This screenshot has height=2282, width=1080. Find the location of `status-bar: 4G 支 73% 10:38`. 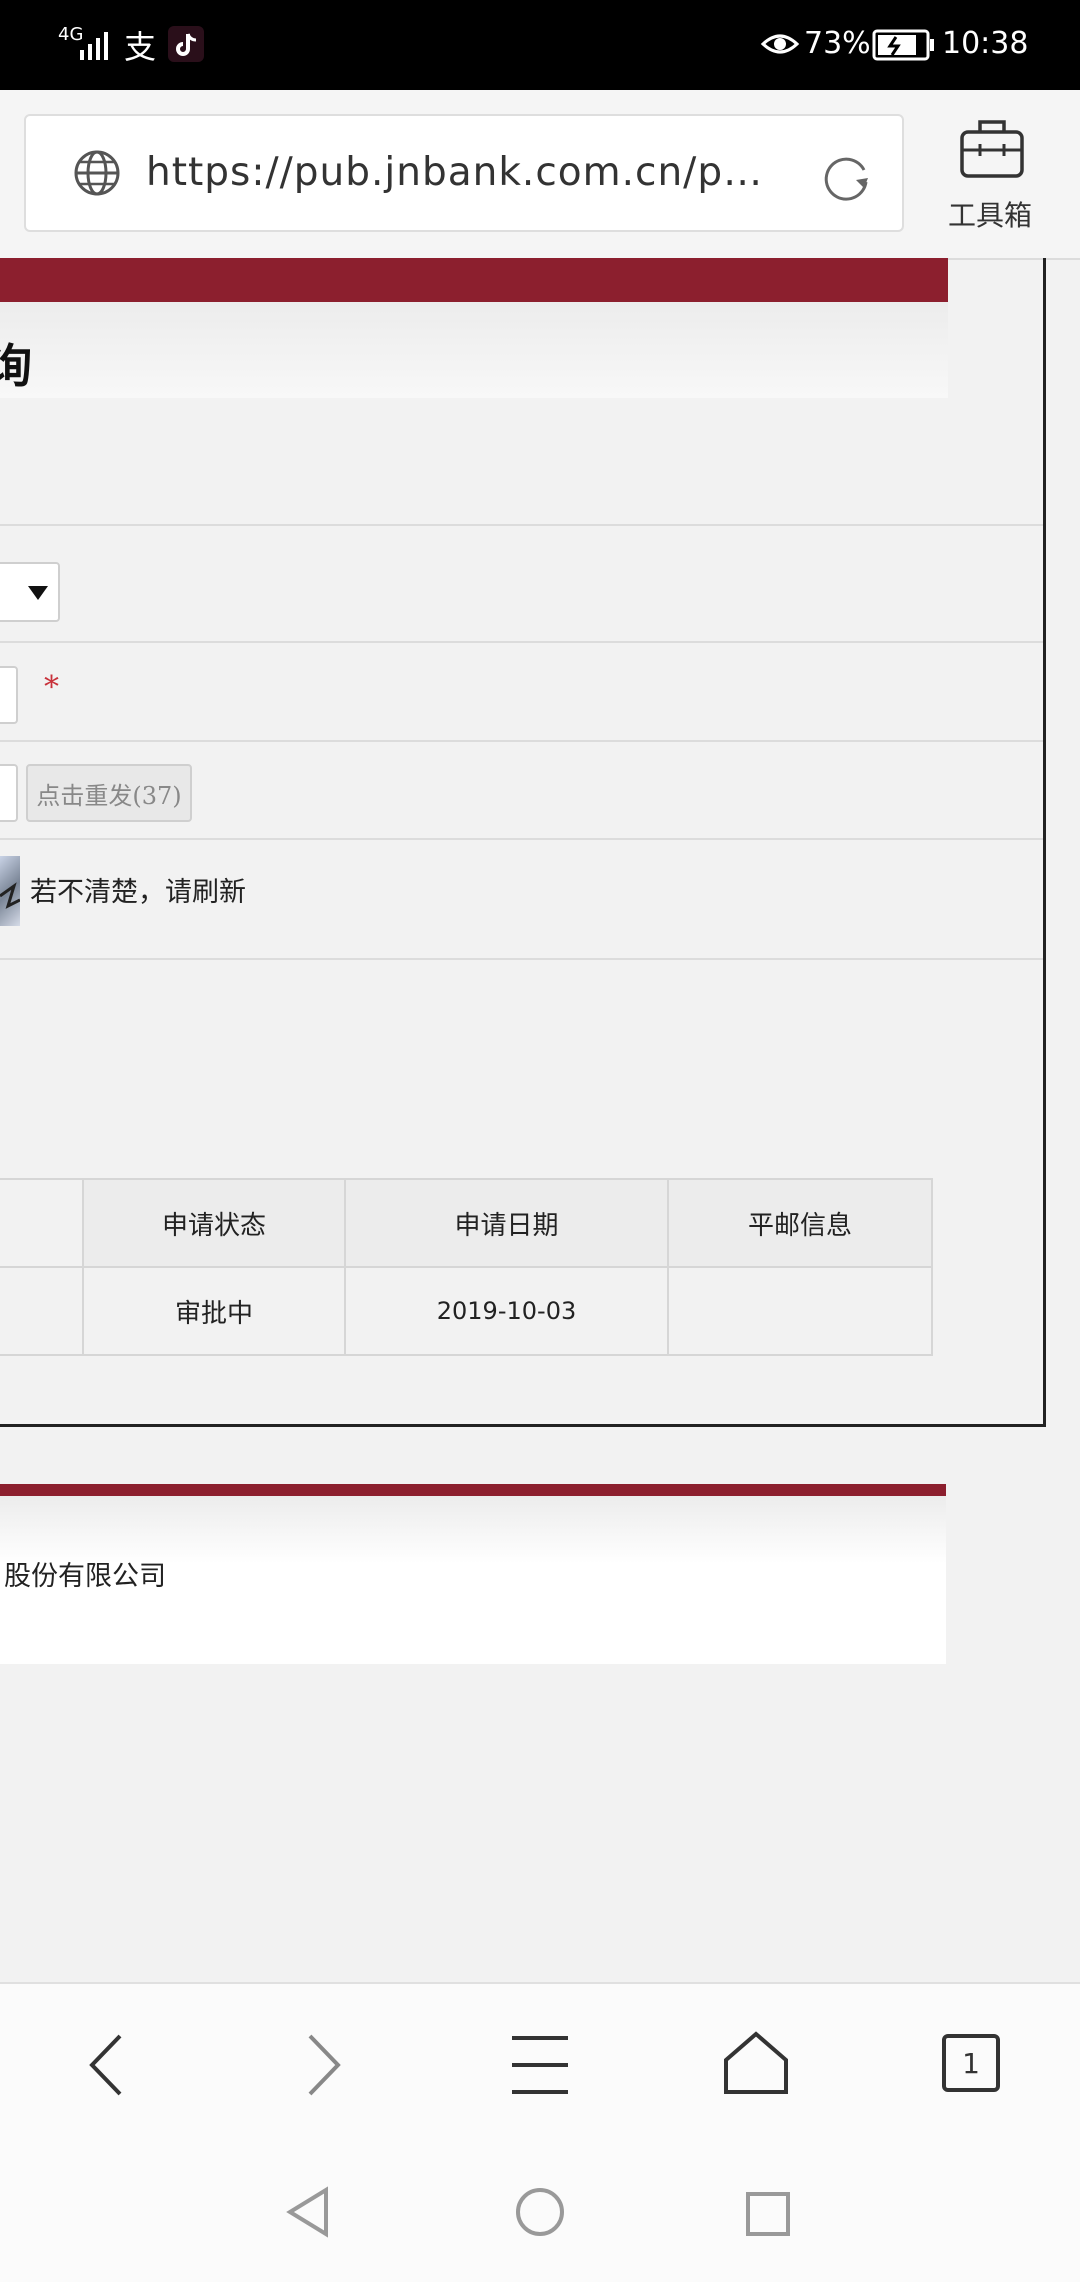

status-bar: 4G 支 73% 10:38 is located at coordinates (540, 45).